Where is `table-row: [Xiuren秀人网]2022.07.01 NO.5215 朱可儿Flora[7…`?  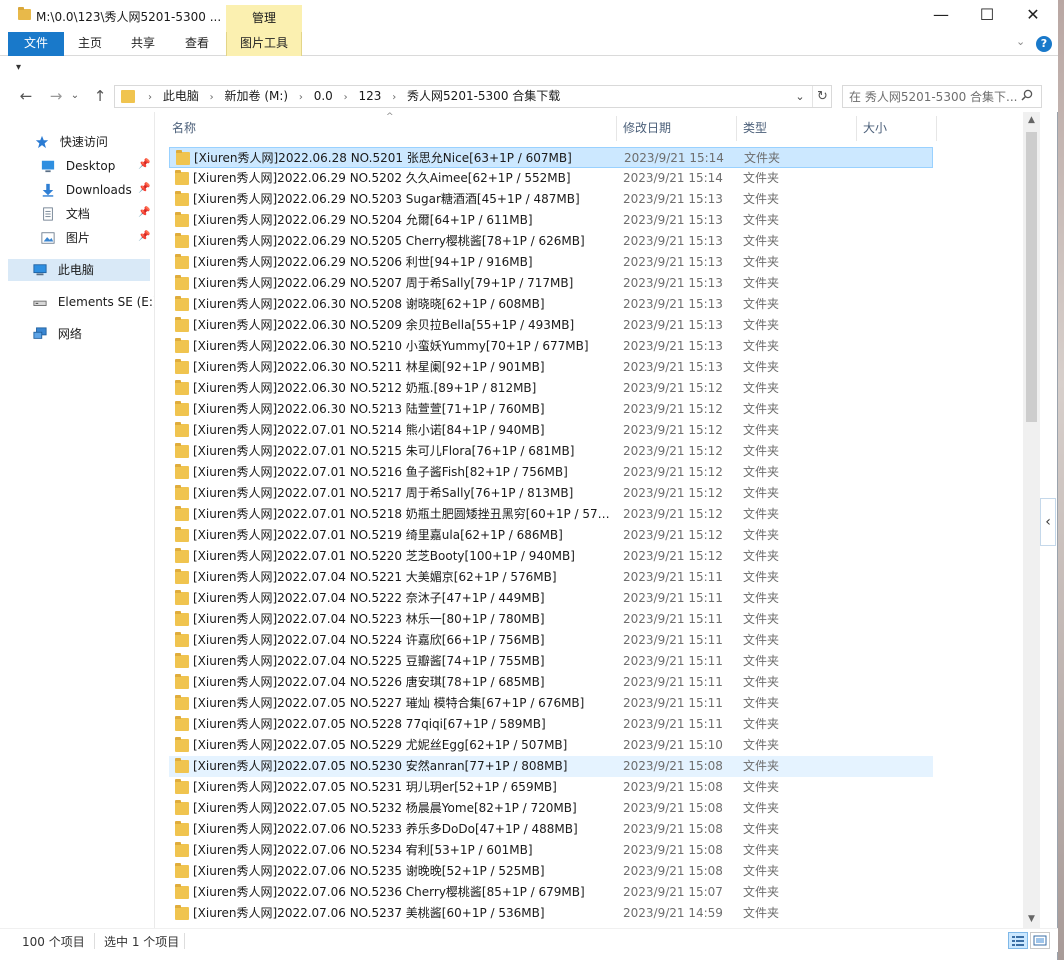 table-row: [Xiuren秀人网]2022.07.01 NO.5215 朱可儿Flora[7… is located at coordinates (551, 451).